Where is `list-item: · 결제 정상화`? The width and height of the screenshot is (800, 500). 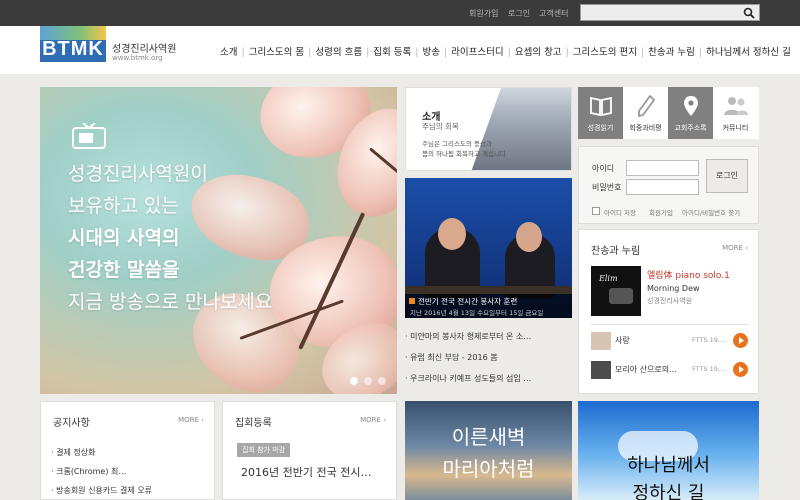
list-item: · 결제 정상화 is located at coordinates (73, 452).